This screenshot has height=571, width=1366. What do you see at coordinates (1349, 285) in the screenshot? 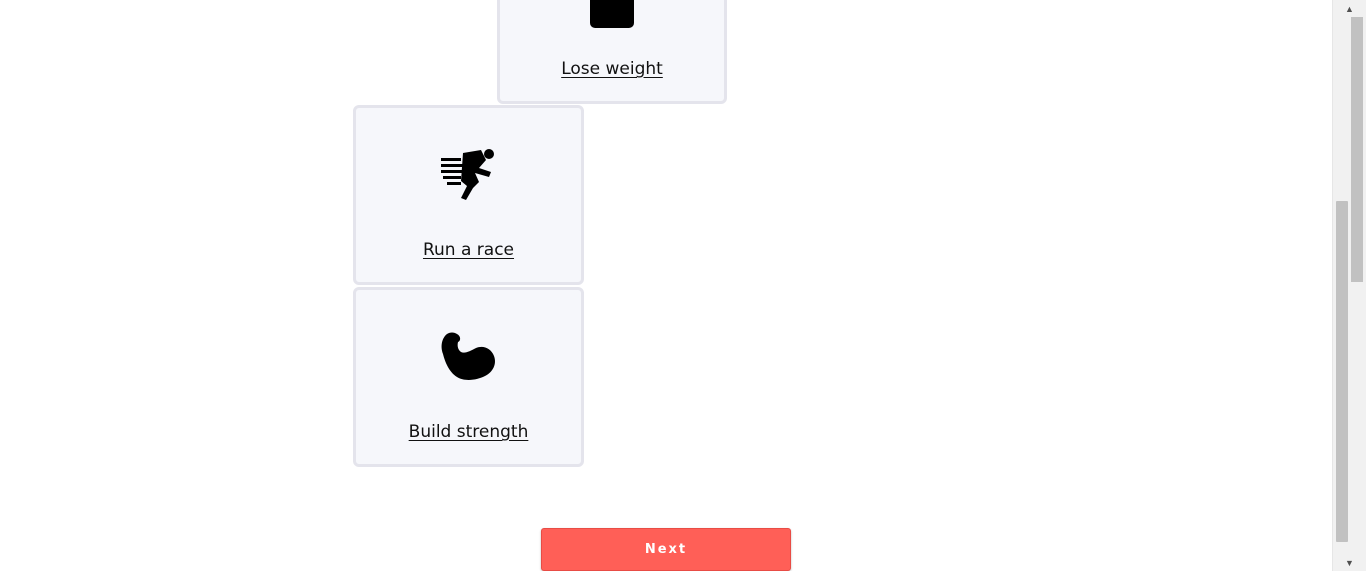
I see `vertical-scrollbar: ▲ ▼` at bounding box center [1349, 285].